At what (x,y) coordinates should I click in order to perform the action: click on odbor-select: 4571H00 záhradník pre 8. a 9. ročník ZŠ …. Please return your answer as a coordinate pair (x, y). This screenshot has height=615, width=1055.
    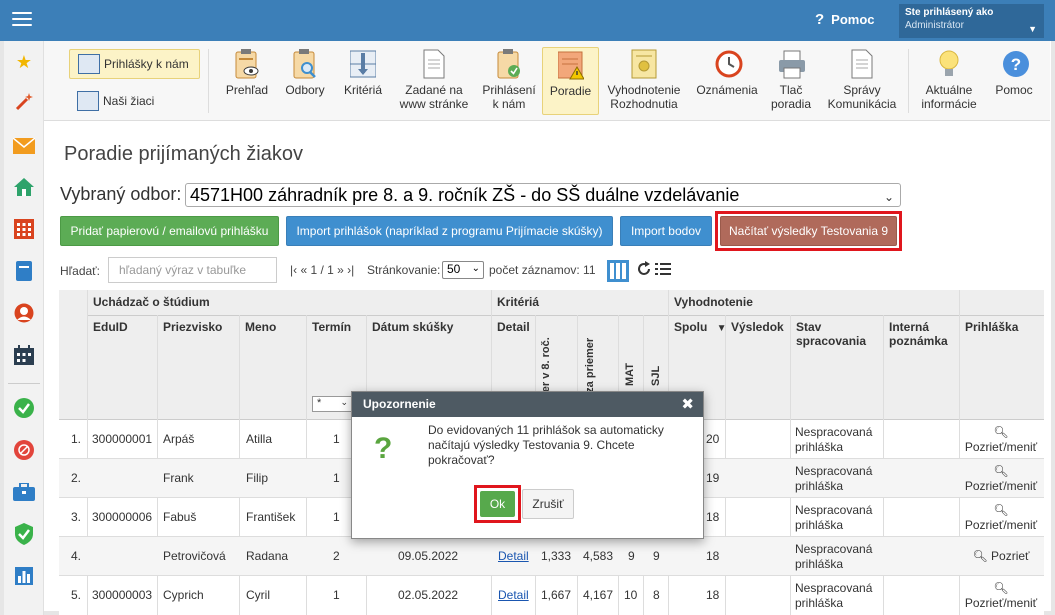
    Looking at the image, I should click on (543, 195).